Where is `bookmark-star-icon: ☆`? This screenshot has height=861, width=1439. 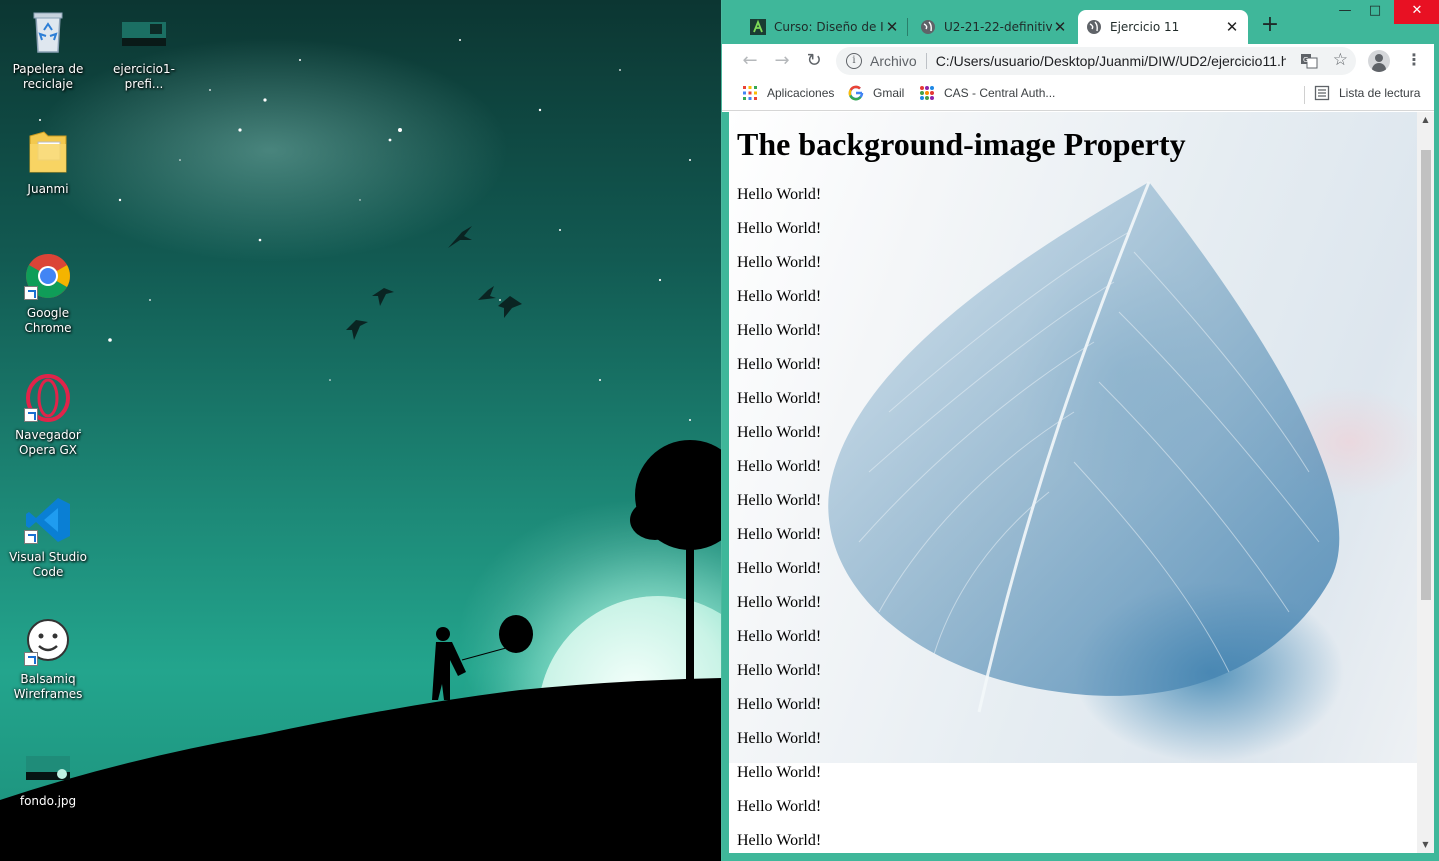 bookmark-star-icon: ☆ is located at coordinates (1340, 60).